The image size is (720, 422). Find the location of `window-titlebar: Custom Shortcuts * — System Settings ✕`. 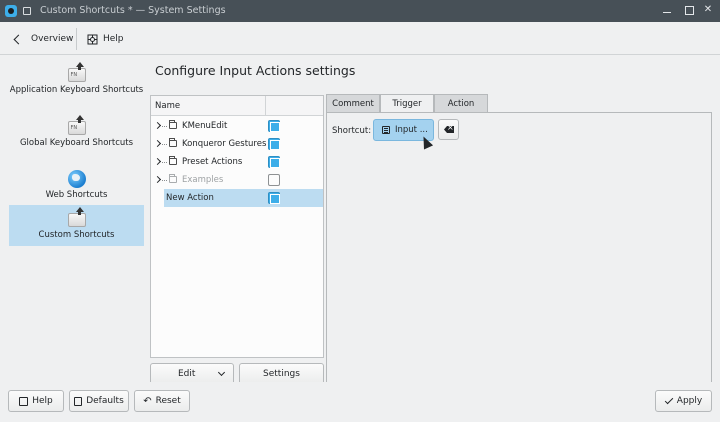

window-titlebar: Custom Shortcuts * — System Settings ✕ is located at coordinates (360, 11).